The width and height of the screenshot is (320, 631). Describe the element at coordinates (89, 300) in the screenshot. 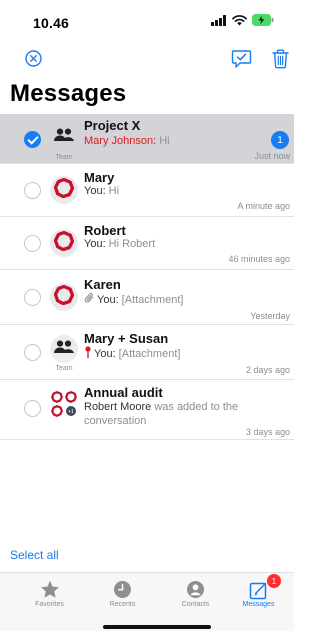

I see `paperclip-icon` at that location.